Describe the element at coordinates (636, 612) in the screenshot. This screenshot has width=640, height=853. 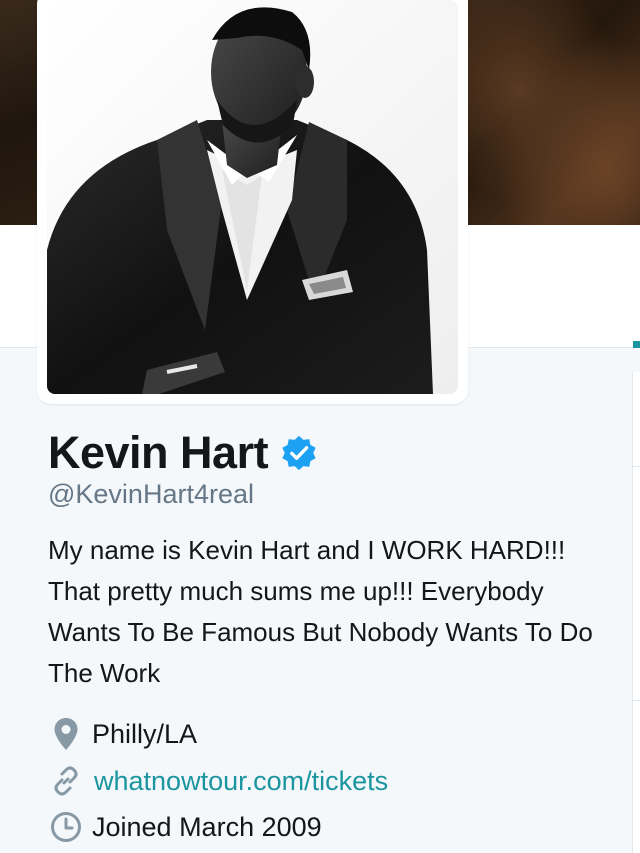
I see `timeline-panel-edge` at that location.